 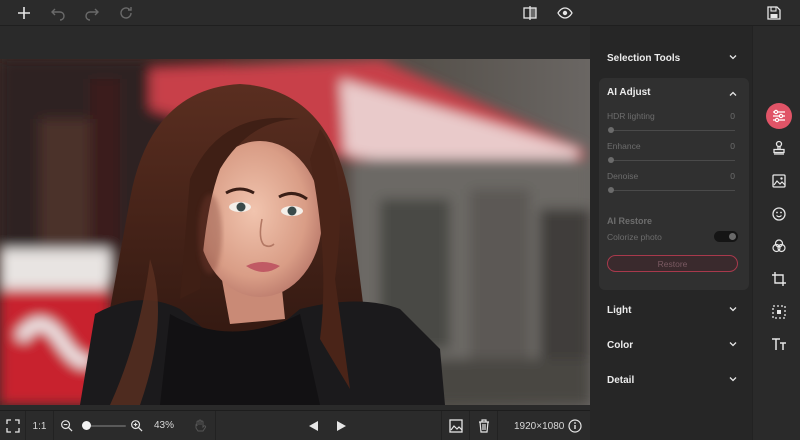 I want to click on crop-icon, so click(x=779, y=279).